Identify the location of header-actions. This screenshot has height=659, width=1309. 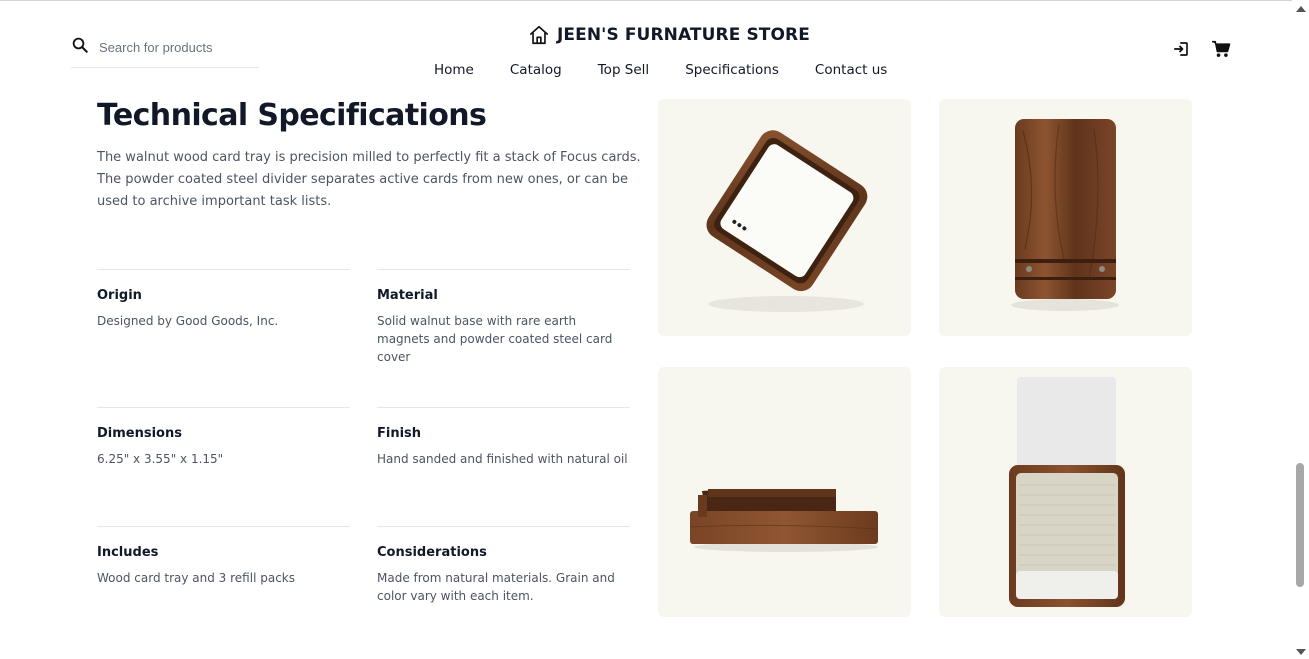
(1201, 49).